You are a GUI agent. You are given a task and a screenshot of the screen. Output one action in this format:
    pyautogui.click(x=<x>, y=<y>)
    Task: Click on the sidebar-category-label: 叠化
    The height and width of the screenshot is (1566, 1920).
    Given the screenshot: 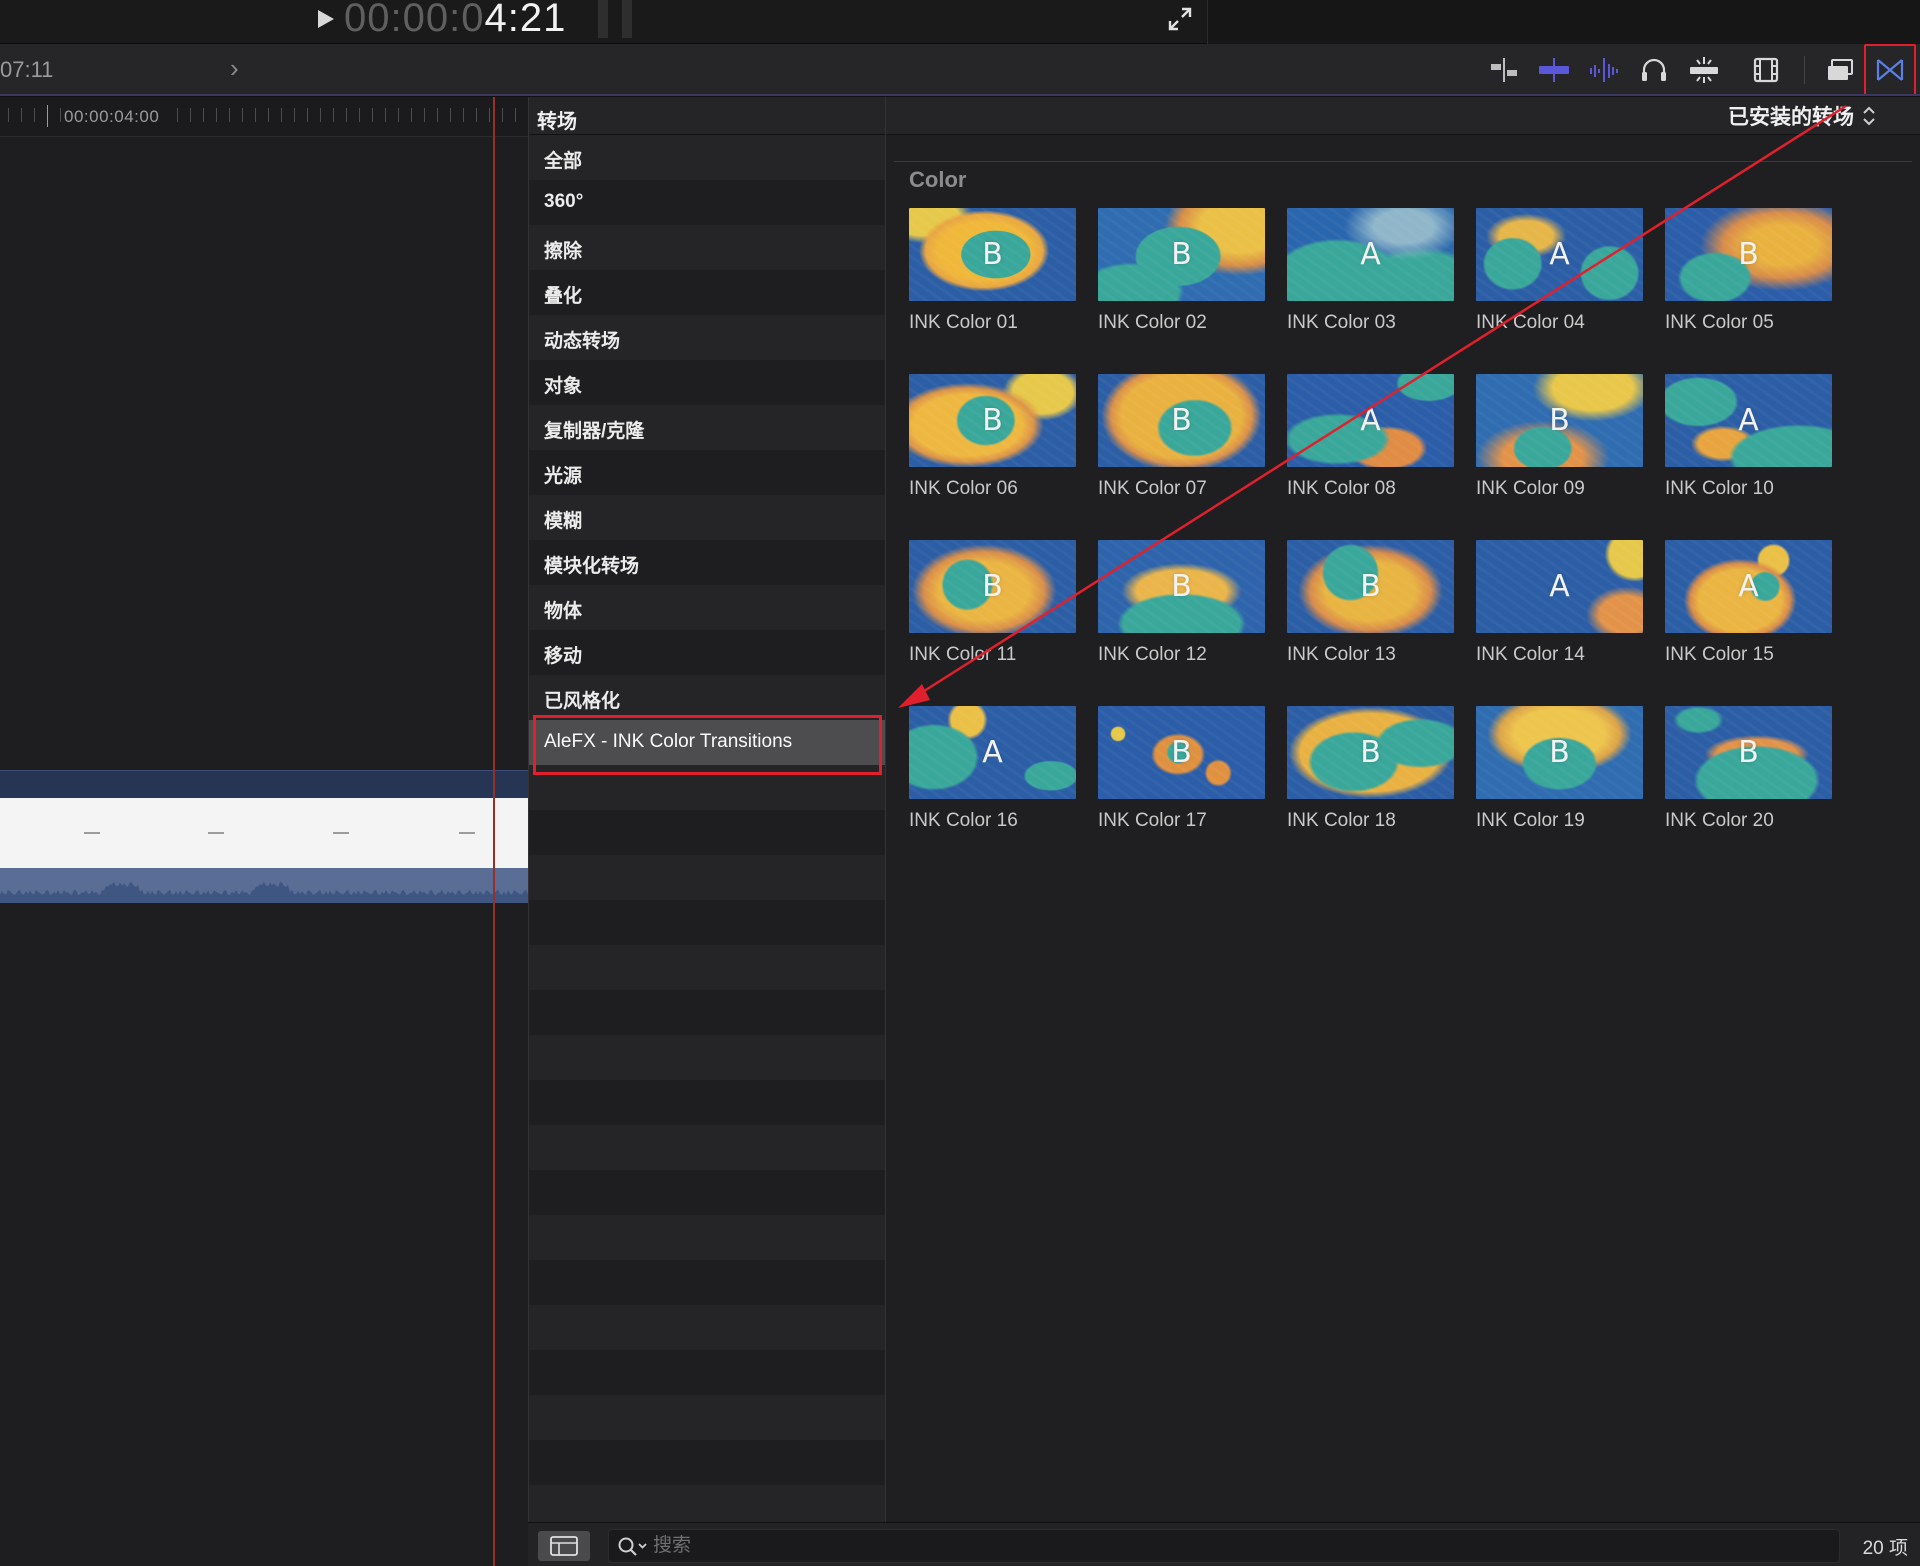 What is the action you would take?
    pyautogui.click(x=563, y=296)
    